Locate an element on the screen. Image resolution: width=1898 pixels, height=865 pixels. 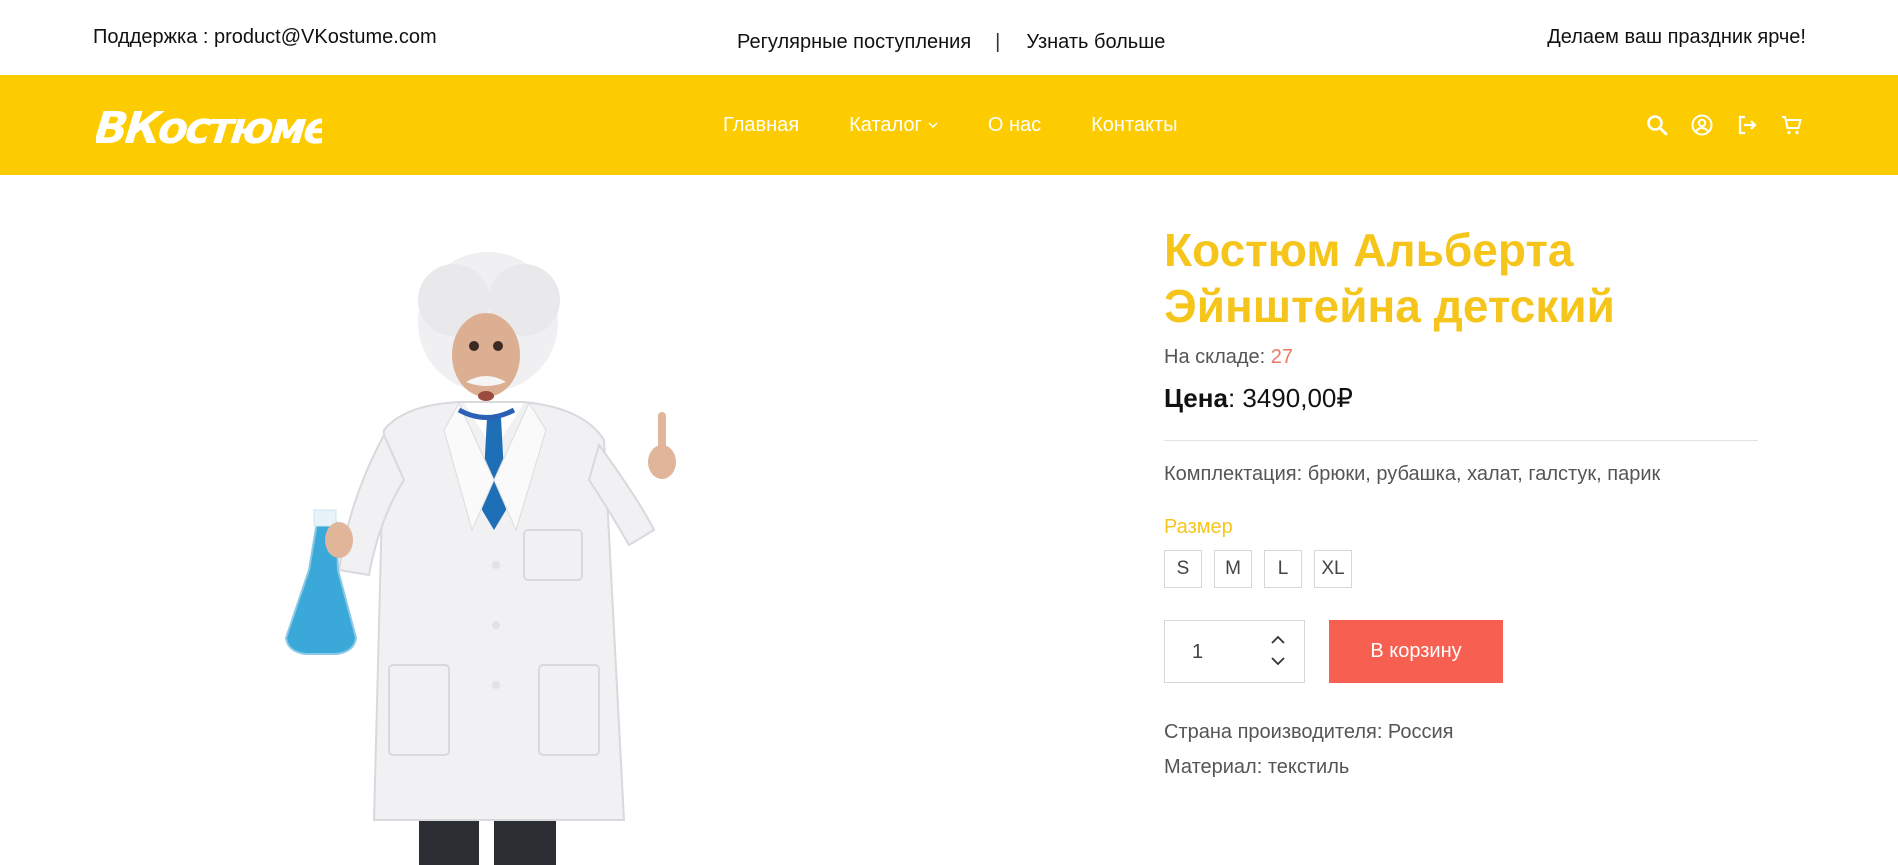
nav-home: Главная is located at coordinates (761, 125).